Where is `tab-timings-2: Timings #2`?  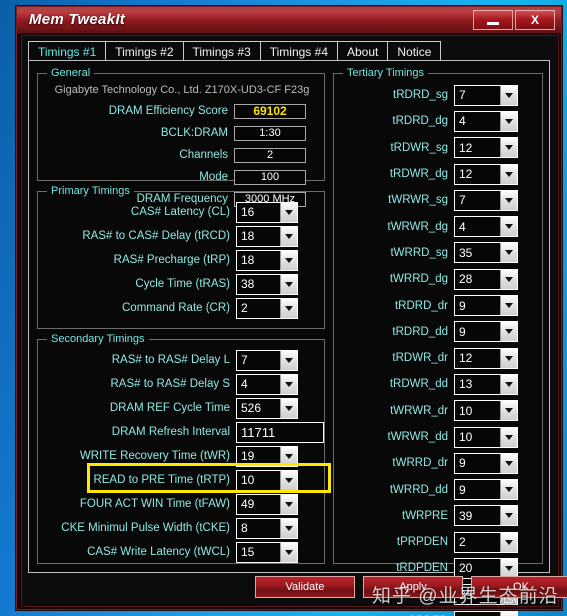 tab-timings-2: Timings #2 is located at coordinates (144, 51).